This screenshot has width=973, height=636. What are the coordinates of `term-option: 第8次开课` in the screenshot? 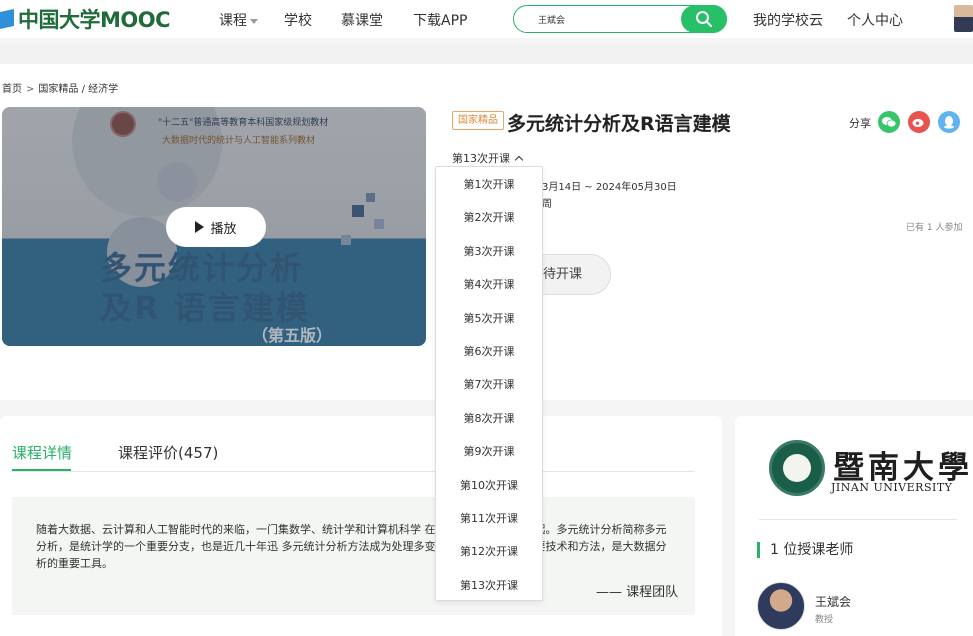 It's located at (489, 418).